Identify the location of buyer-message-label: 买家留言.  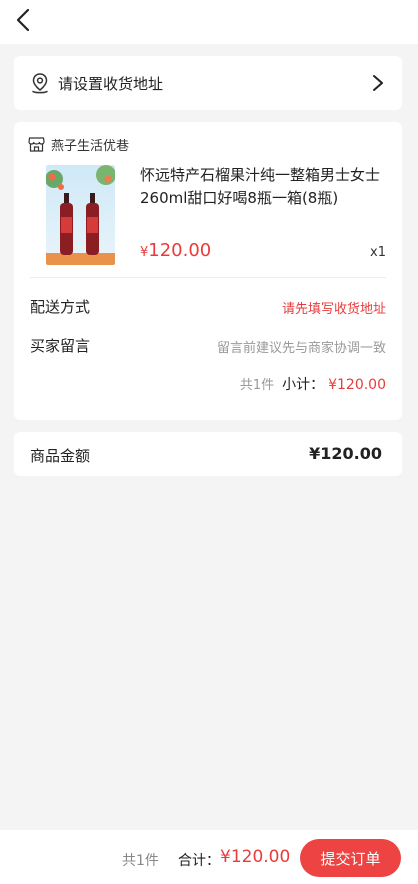
(60, 346).